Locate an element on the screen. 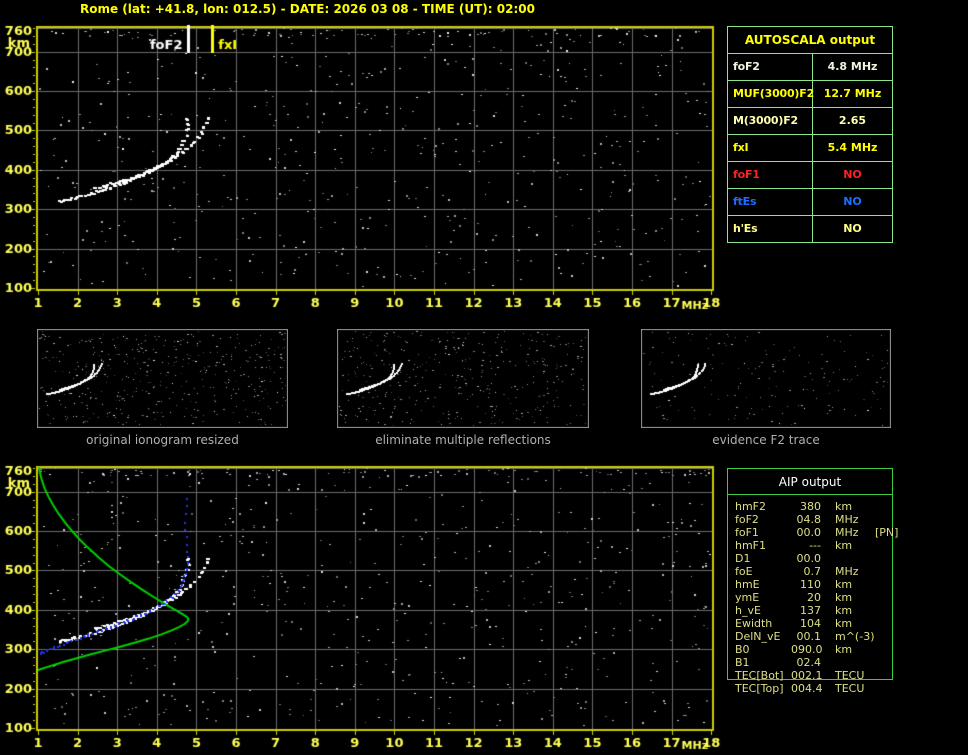 The image size is (968, 755). aip-row: hmE 110 km is located at coordinates (794, 584).